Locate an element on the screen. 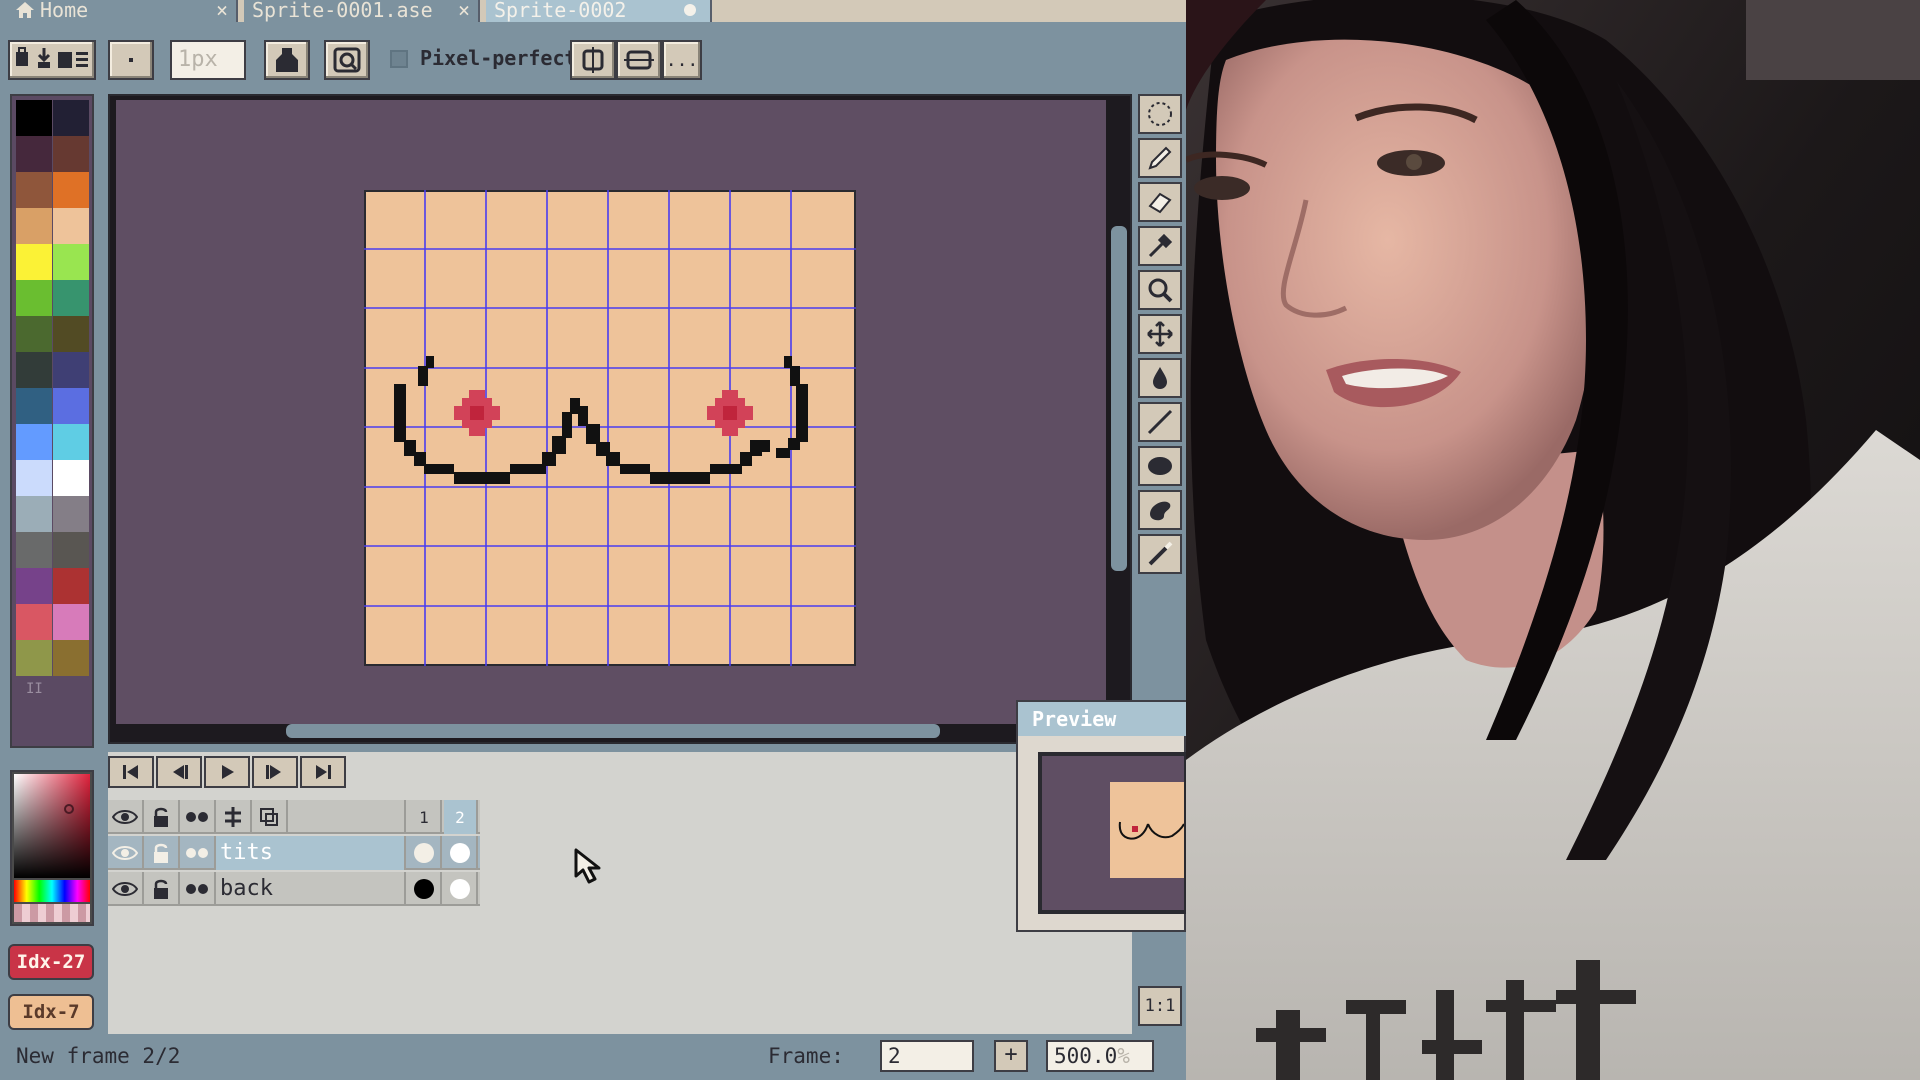 The image size is (1920, 1080). zoom-input: 500.0% is located at coordinates (1100, 1056).